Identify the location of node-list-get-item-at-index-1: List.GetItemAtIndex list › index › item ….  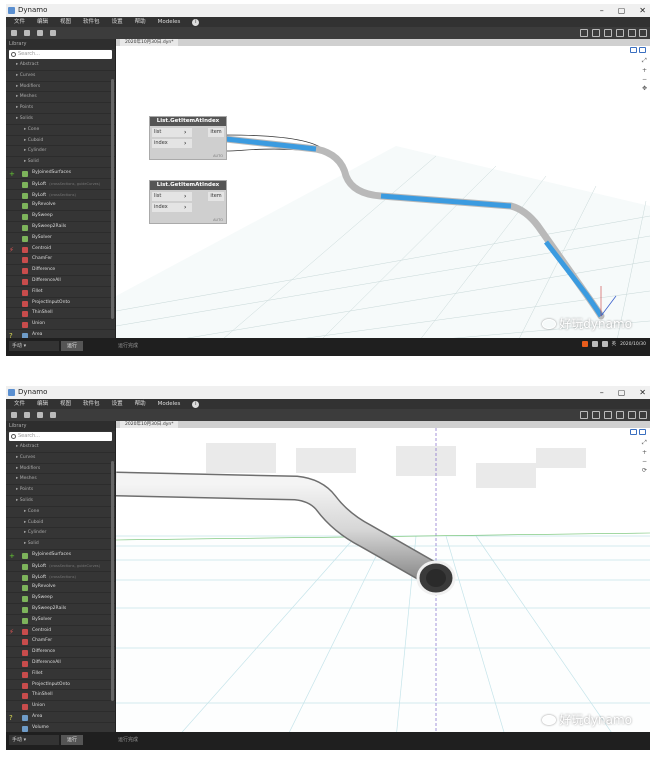
(188, 138).